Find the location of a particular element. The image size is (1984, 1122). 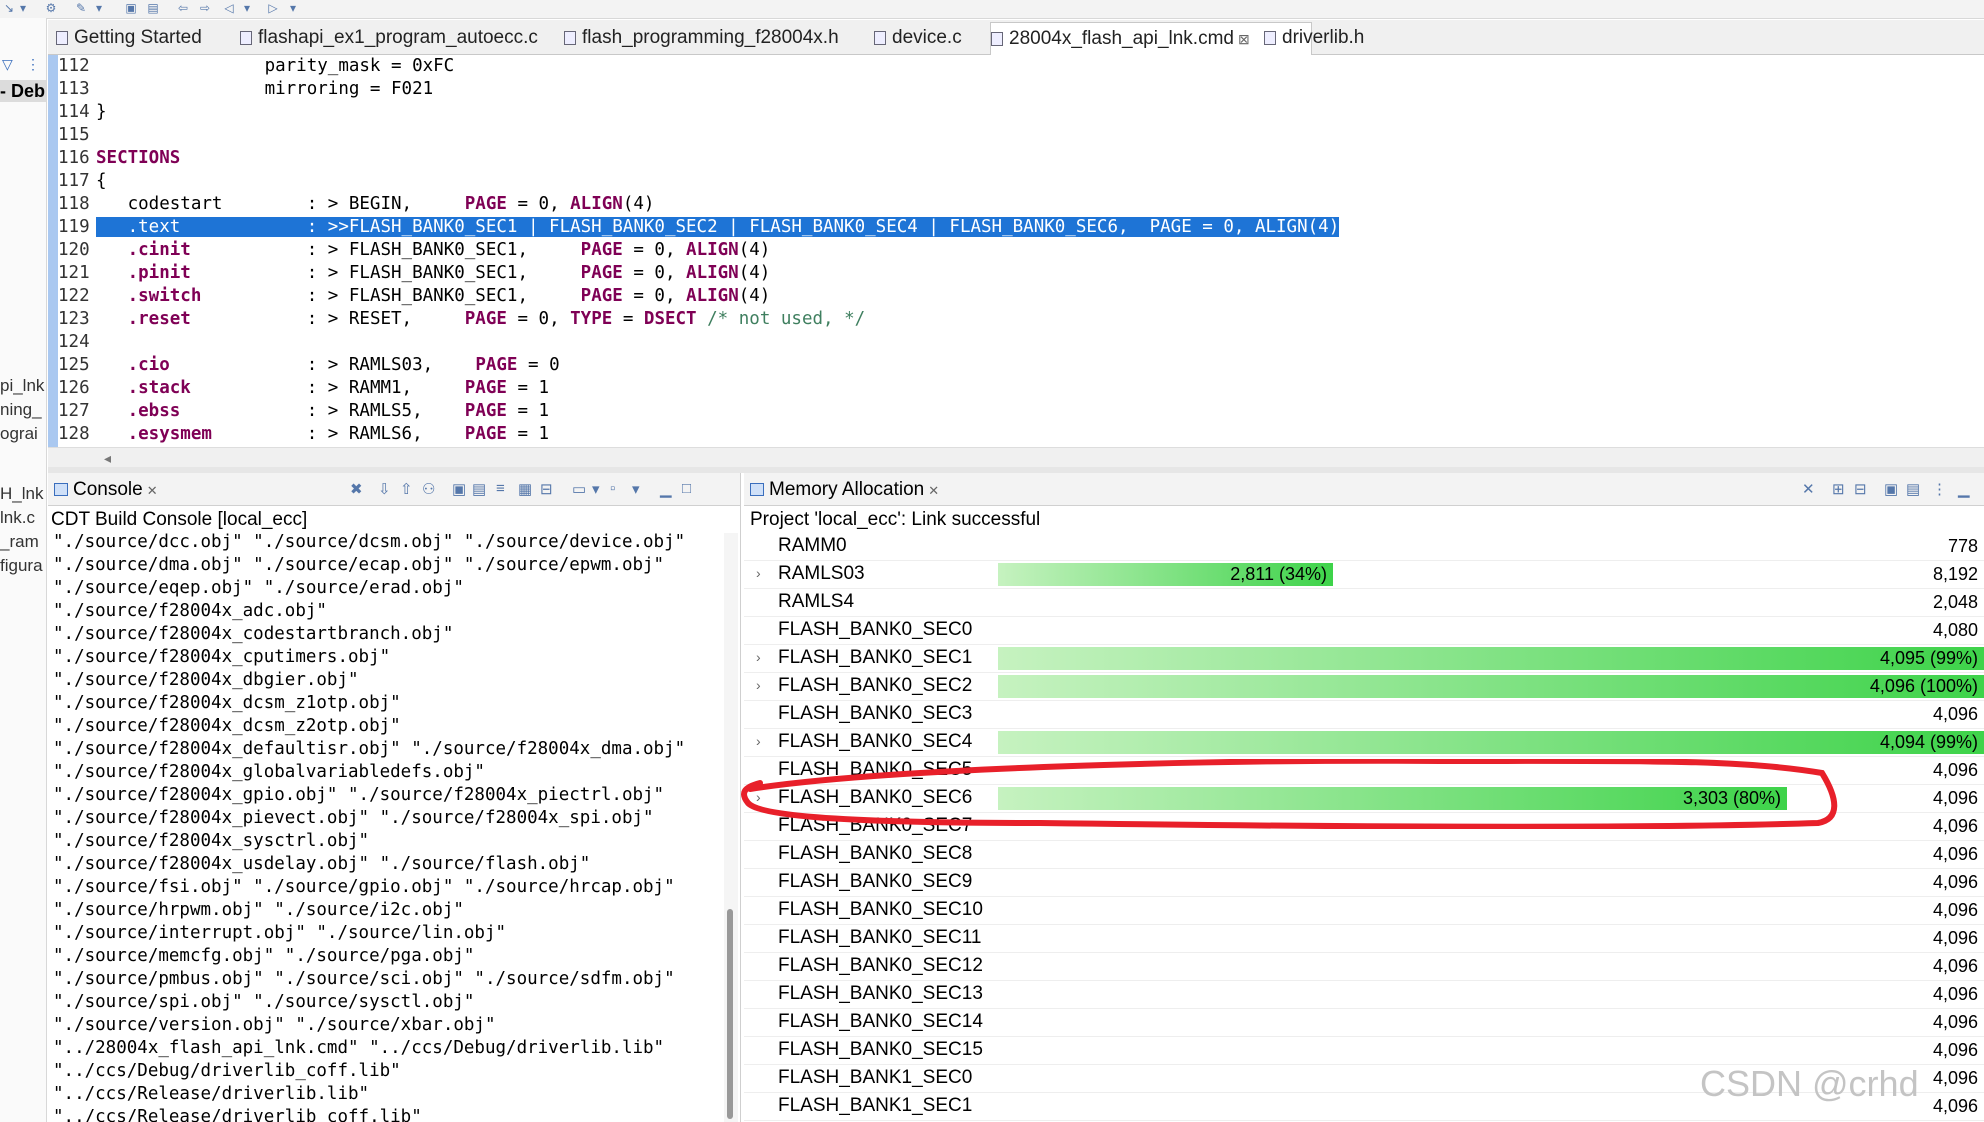

memory-row: FLASH_BANK0_SEC14 4,096 is located at coordinates (1364, 1023).